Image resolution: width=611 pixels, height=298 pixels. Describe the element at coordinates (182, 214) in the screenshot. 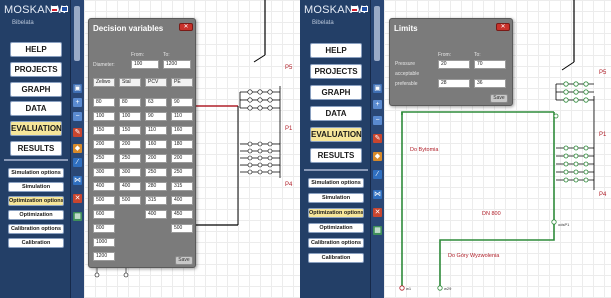

I see `diameter-cell: 450` at that location.